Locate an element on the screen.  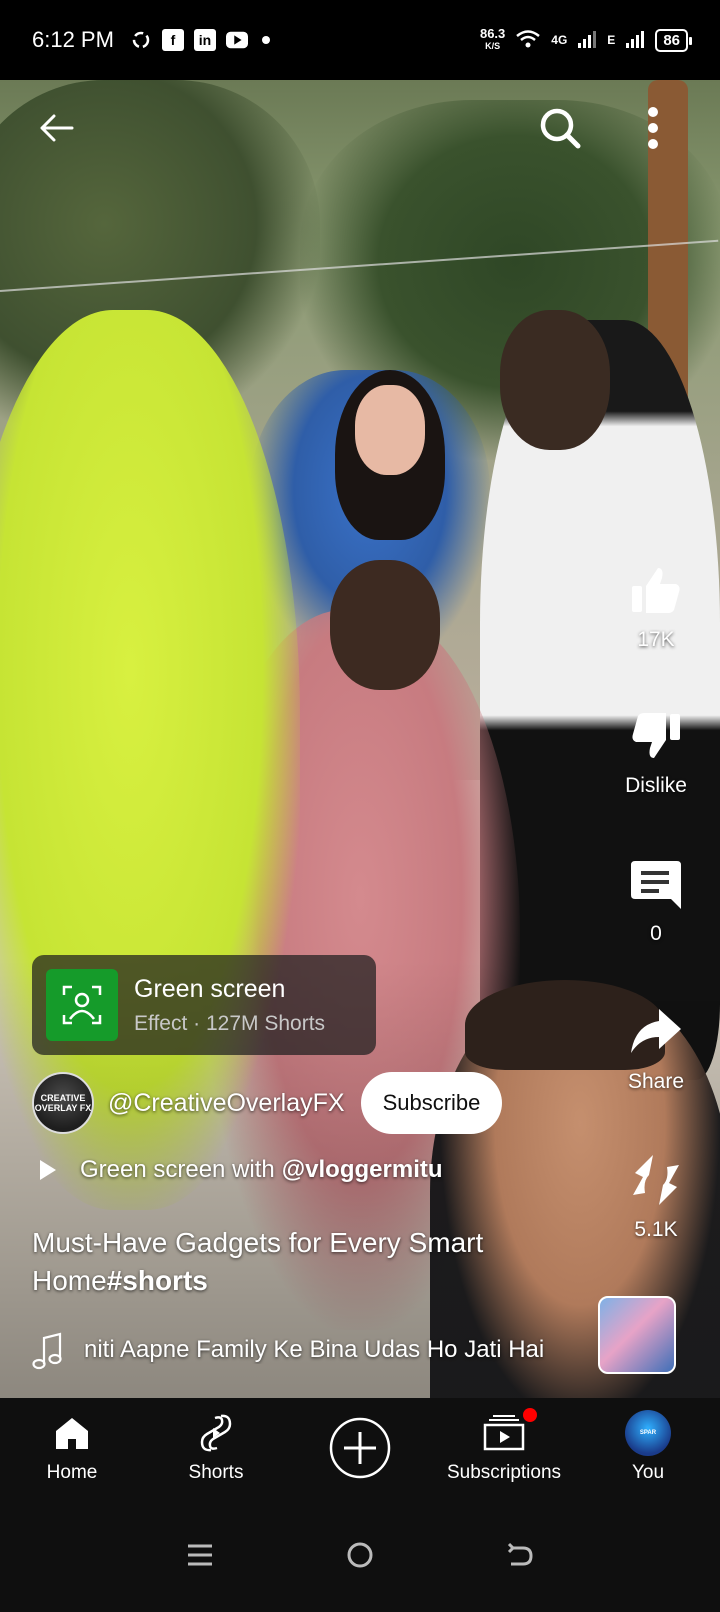
home-icon is located at coordinates (72, 1433).